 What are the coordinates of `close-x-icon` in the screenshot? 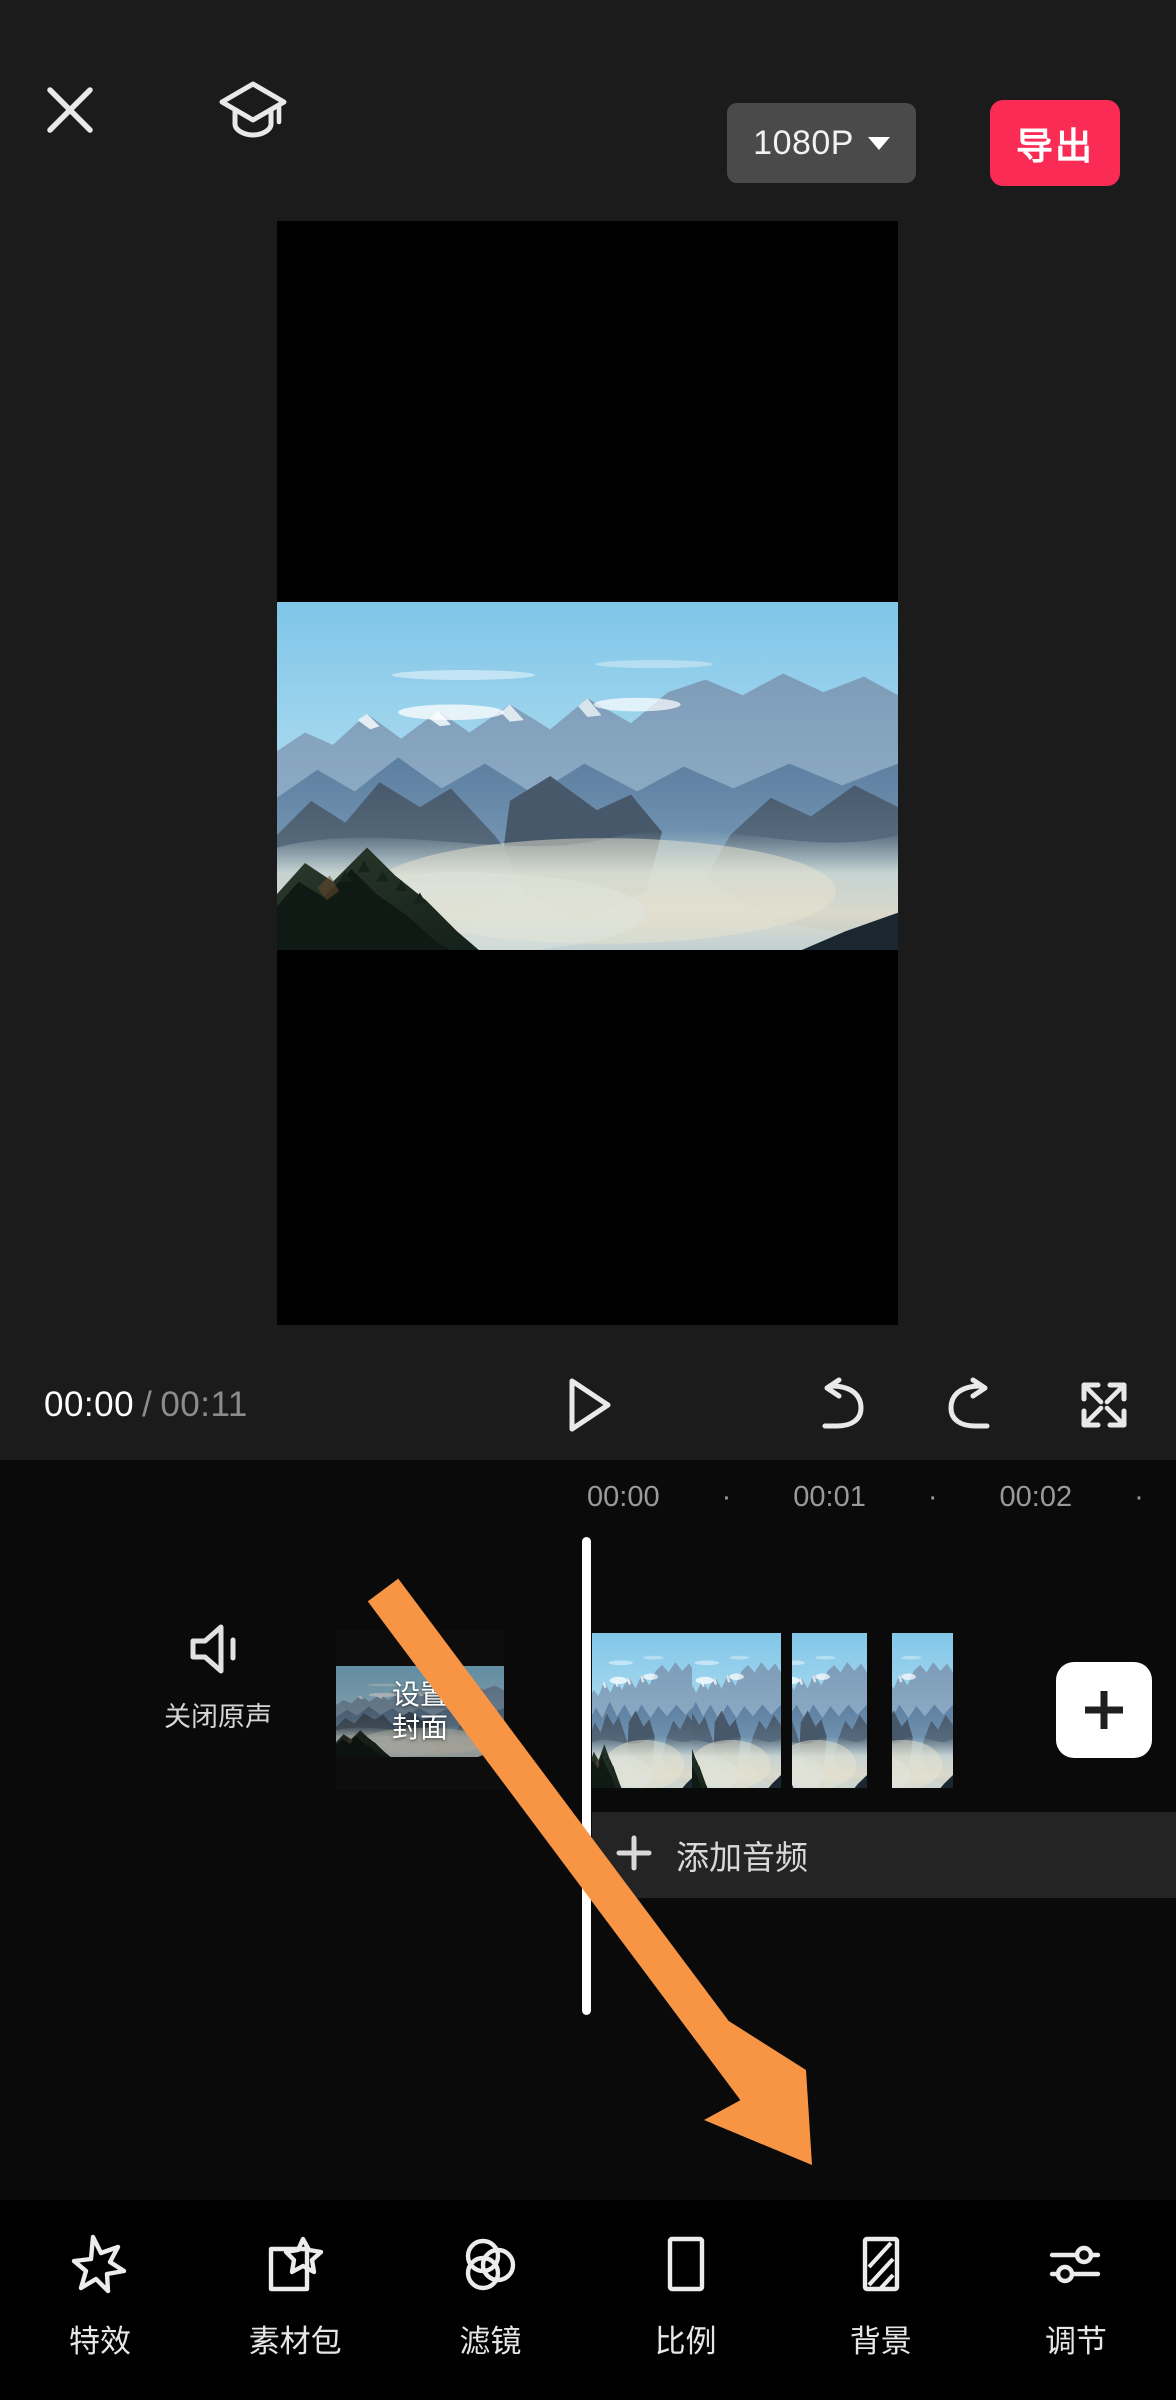 It's located at (70, 110).